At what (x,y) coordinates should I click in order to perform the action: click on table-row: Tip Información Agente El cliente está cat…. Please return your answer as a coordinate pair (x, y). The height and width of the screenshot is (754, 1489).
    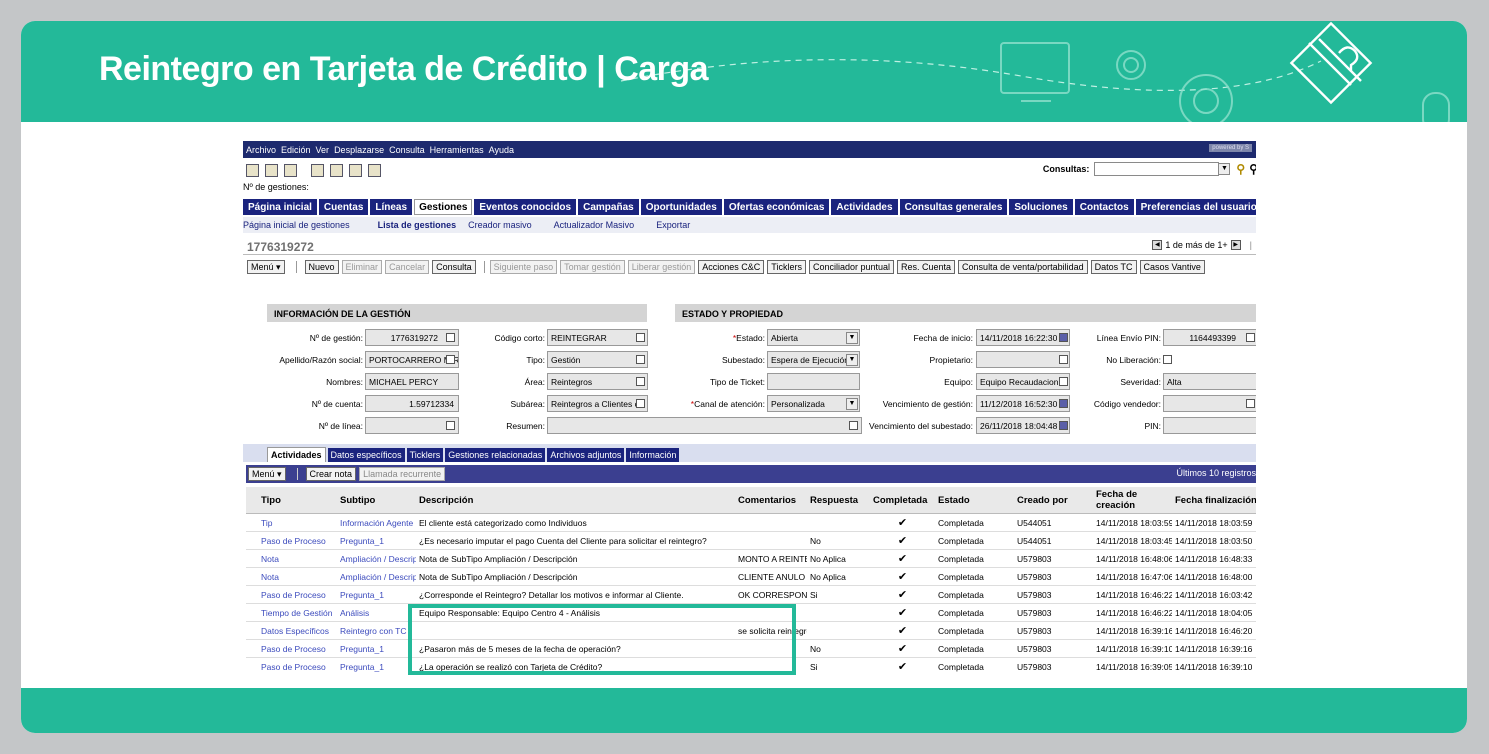
    Looking at the image, I should click on (751, 522).